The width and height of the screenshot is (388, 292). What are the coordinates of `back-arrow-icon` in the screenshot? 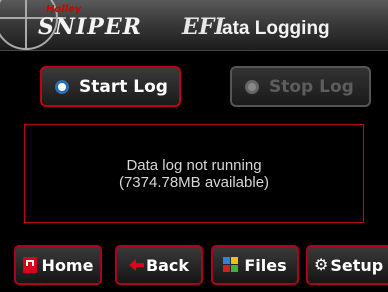 It's located at (136, 265).